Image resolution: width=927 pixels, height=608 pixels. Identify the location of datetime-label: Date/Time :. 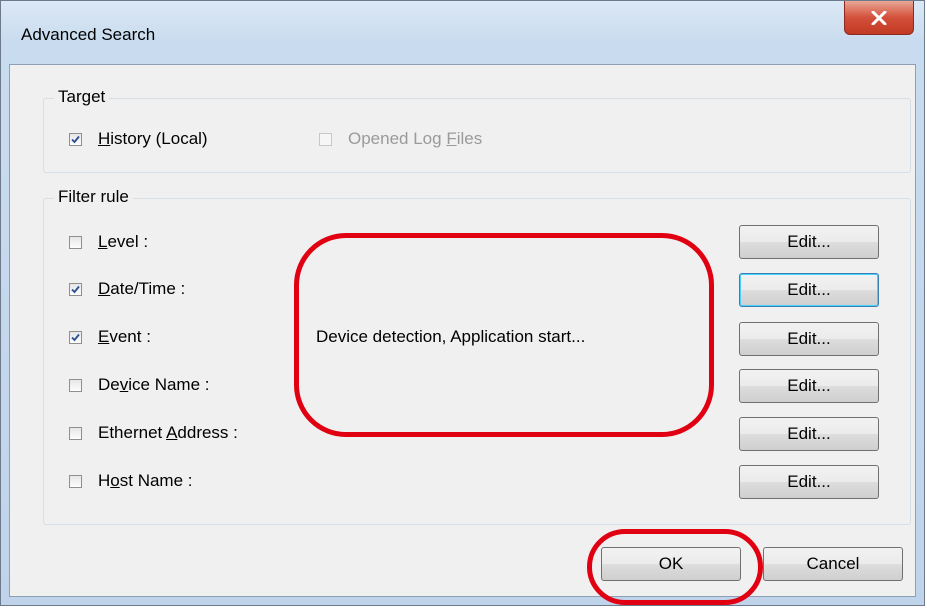
(142, 288).